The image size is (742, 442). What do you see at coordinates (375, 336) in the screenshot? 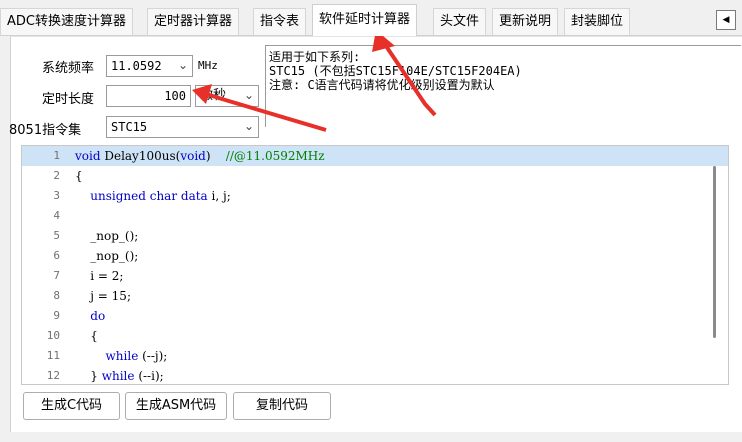
I see `code-line: 10 {` at bounding box center [375, 336].